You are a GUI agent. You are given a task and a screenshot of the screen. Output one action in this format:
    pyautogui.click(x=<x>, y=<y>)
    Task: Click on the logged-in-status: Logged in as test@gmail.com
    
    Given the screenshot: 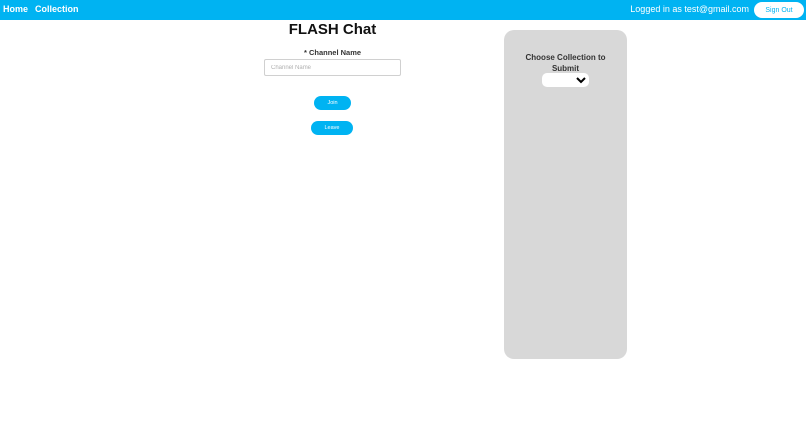 What is the action you would take?
    pyautogui.click(x=689, y=9)
    